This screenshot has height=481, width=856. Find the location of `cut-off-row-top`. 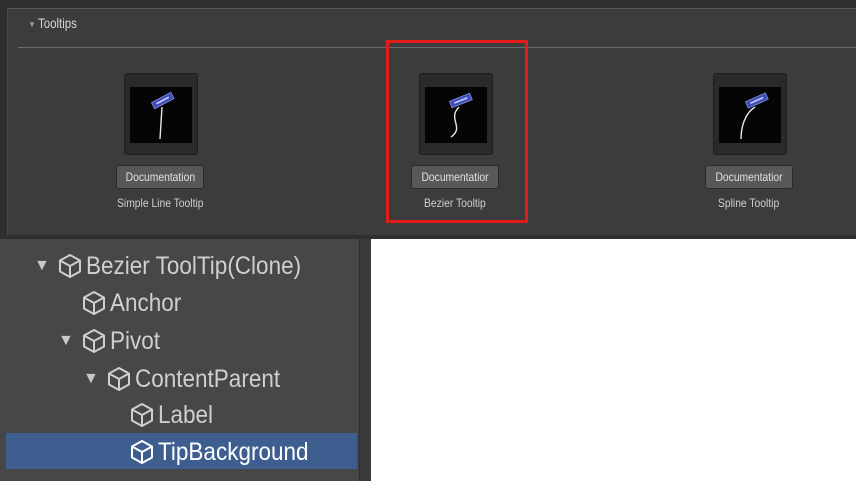

cut-off-row-top is located at coordinates (150, 240).